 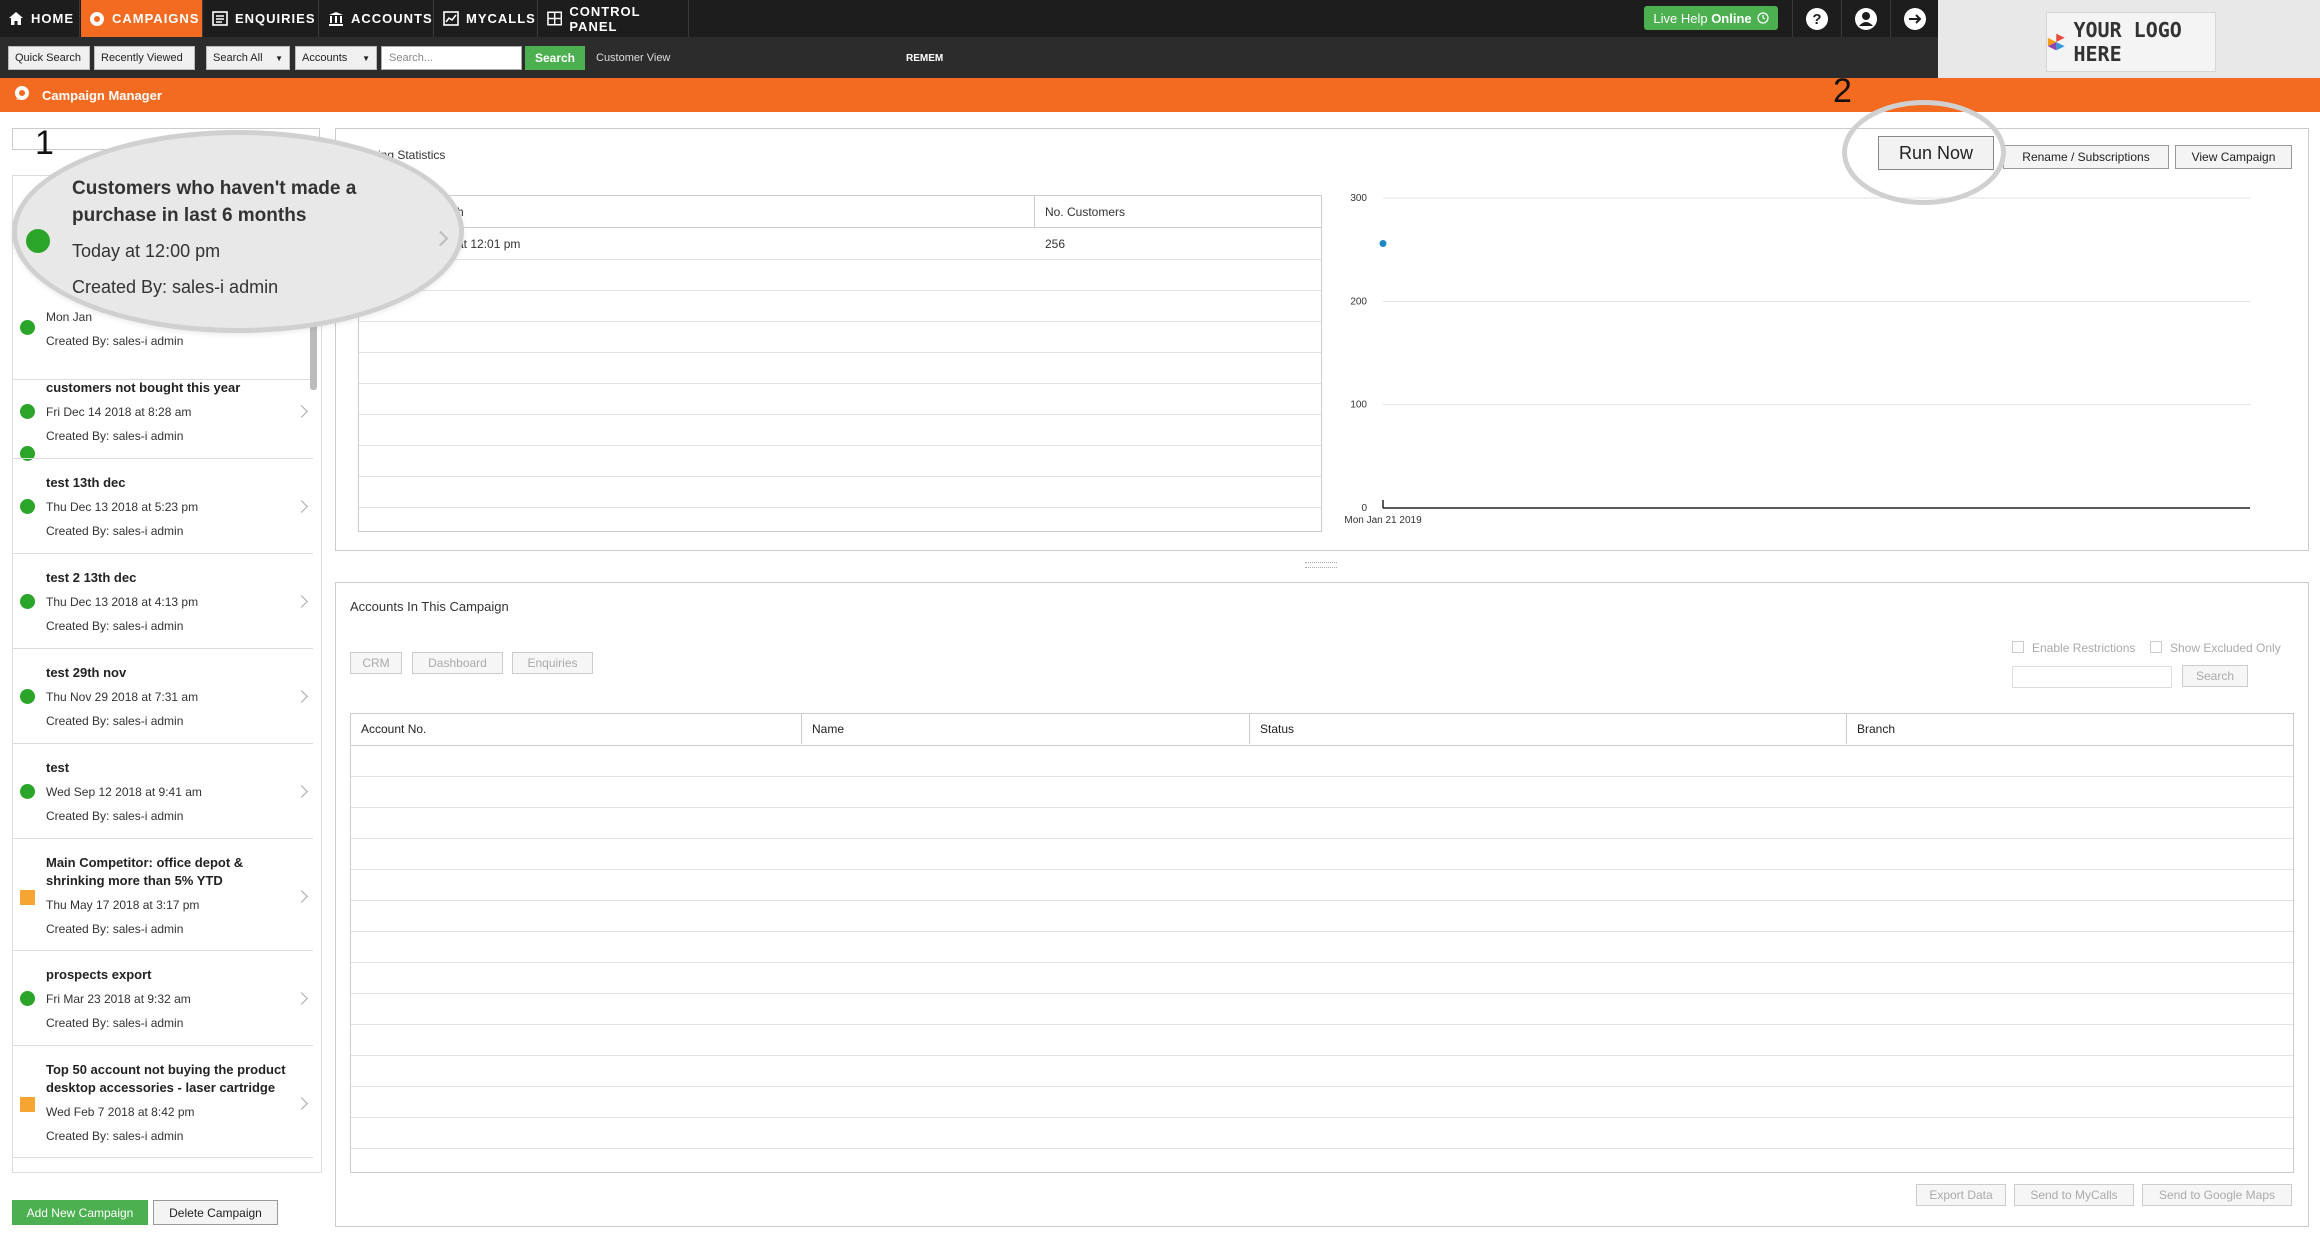 I want to click on export-data-button: Export Data, so click(x=1961, y=1195).